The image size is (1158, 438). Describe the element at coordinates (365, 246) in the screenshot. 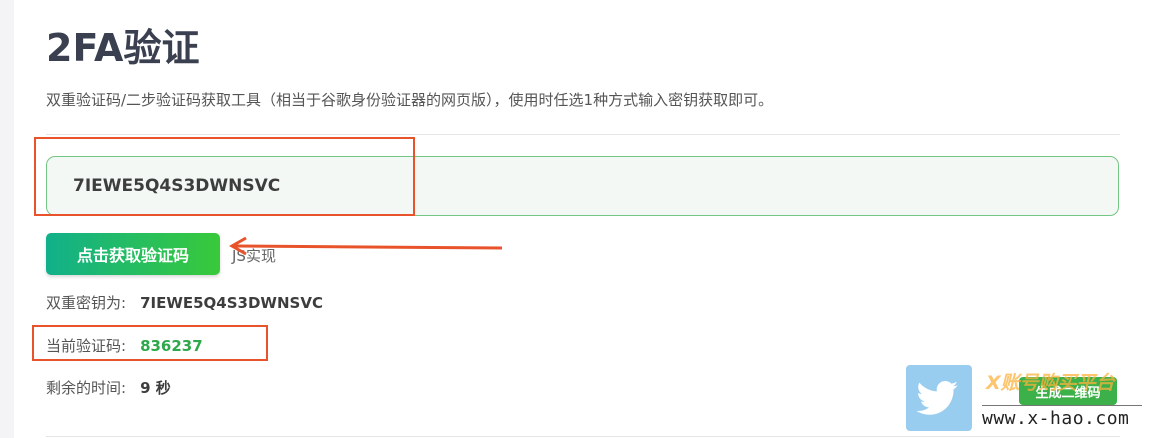

I see `annotation-arrow-icon` at that location.